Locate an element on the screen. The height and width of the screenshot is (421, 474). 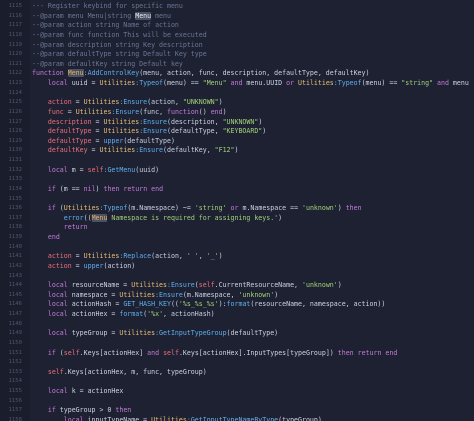
code-line: 1135 is located at coordinates (237, 200).